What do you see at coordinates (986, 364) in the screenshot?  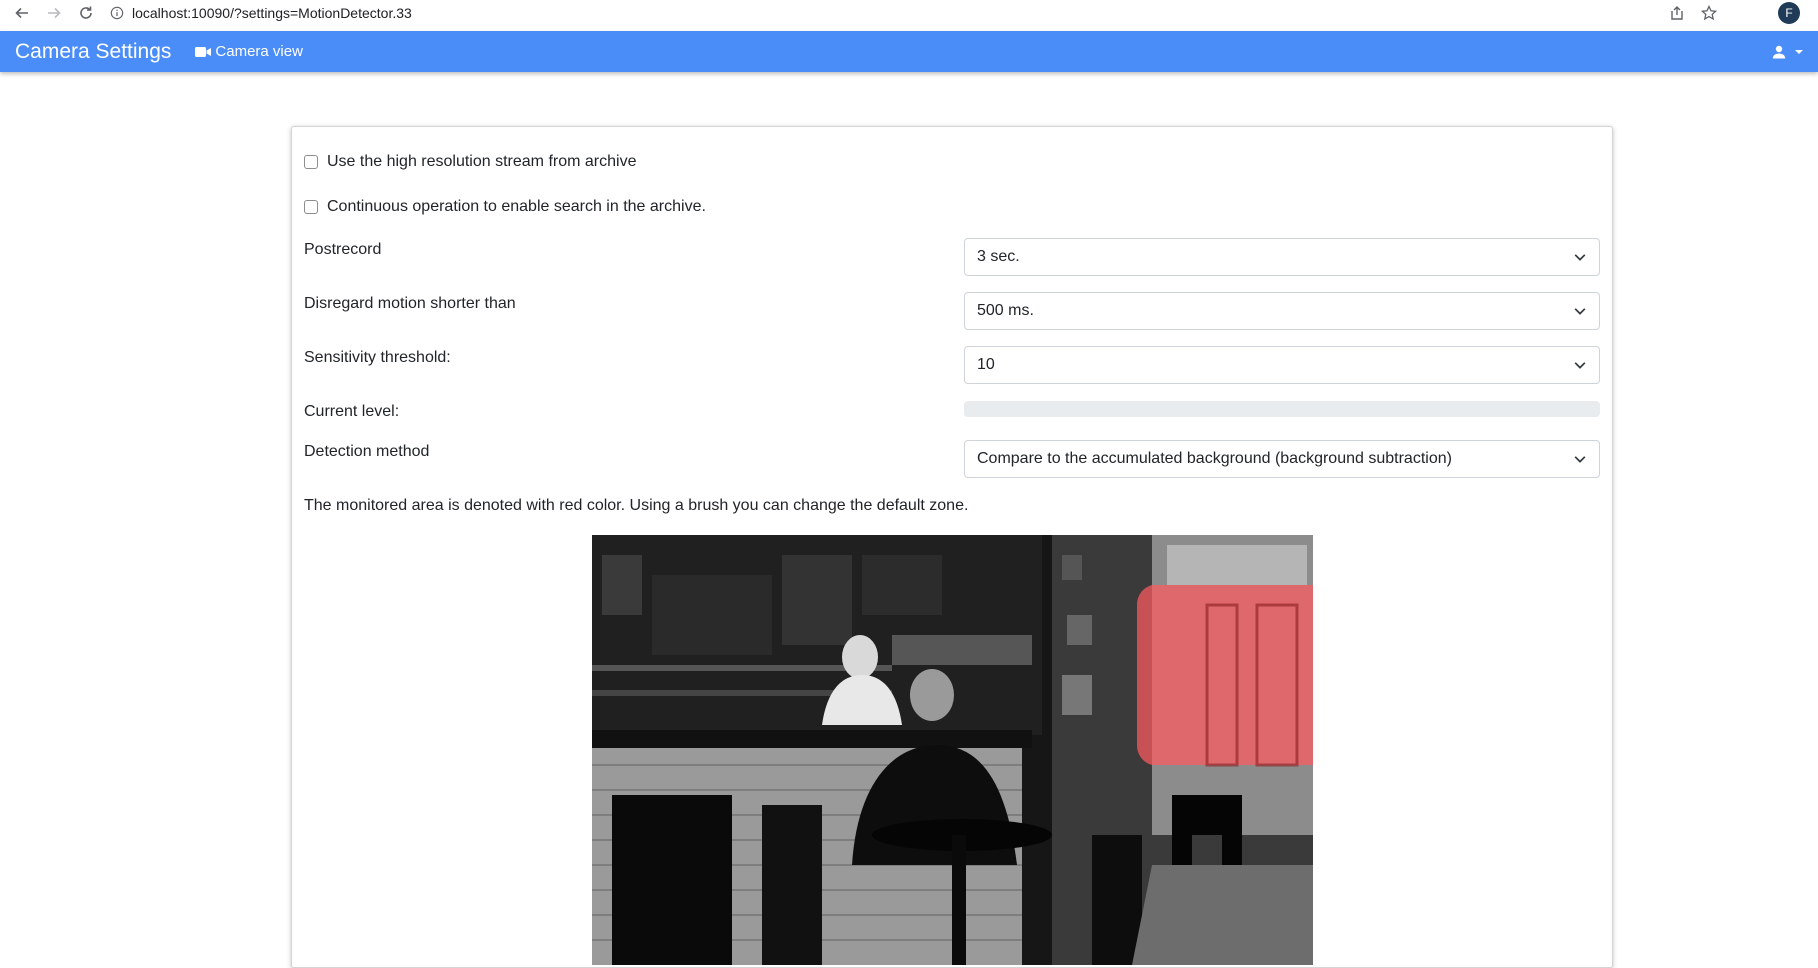 I see `sensitivity-value: 10` at bounding box center [986, 364].